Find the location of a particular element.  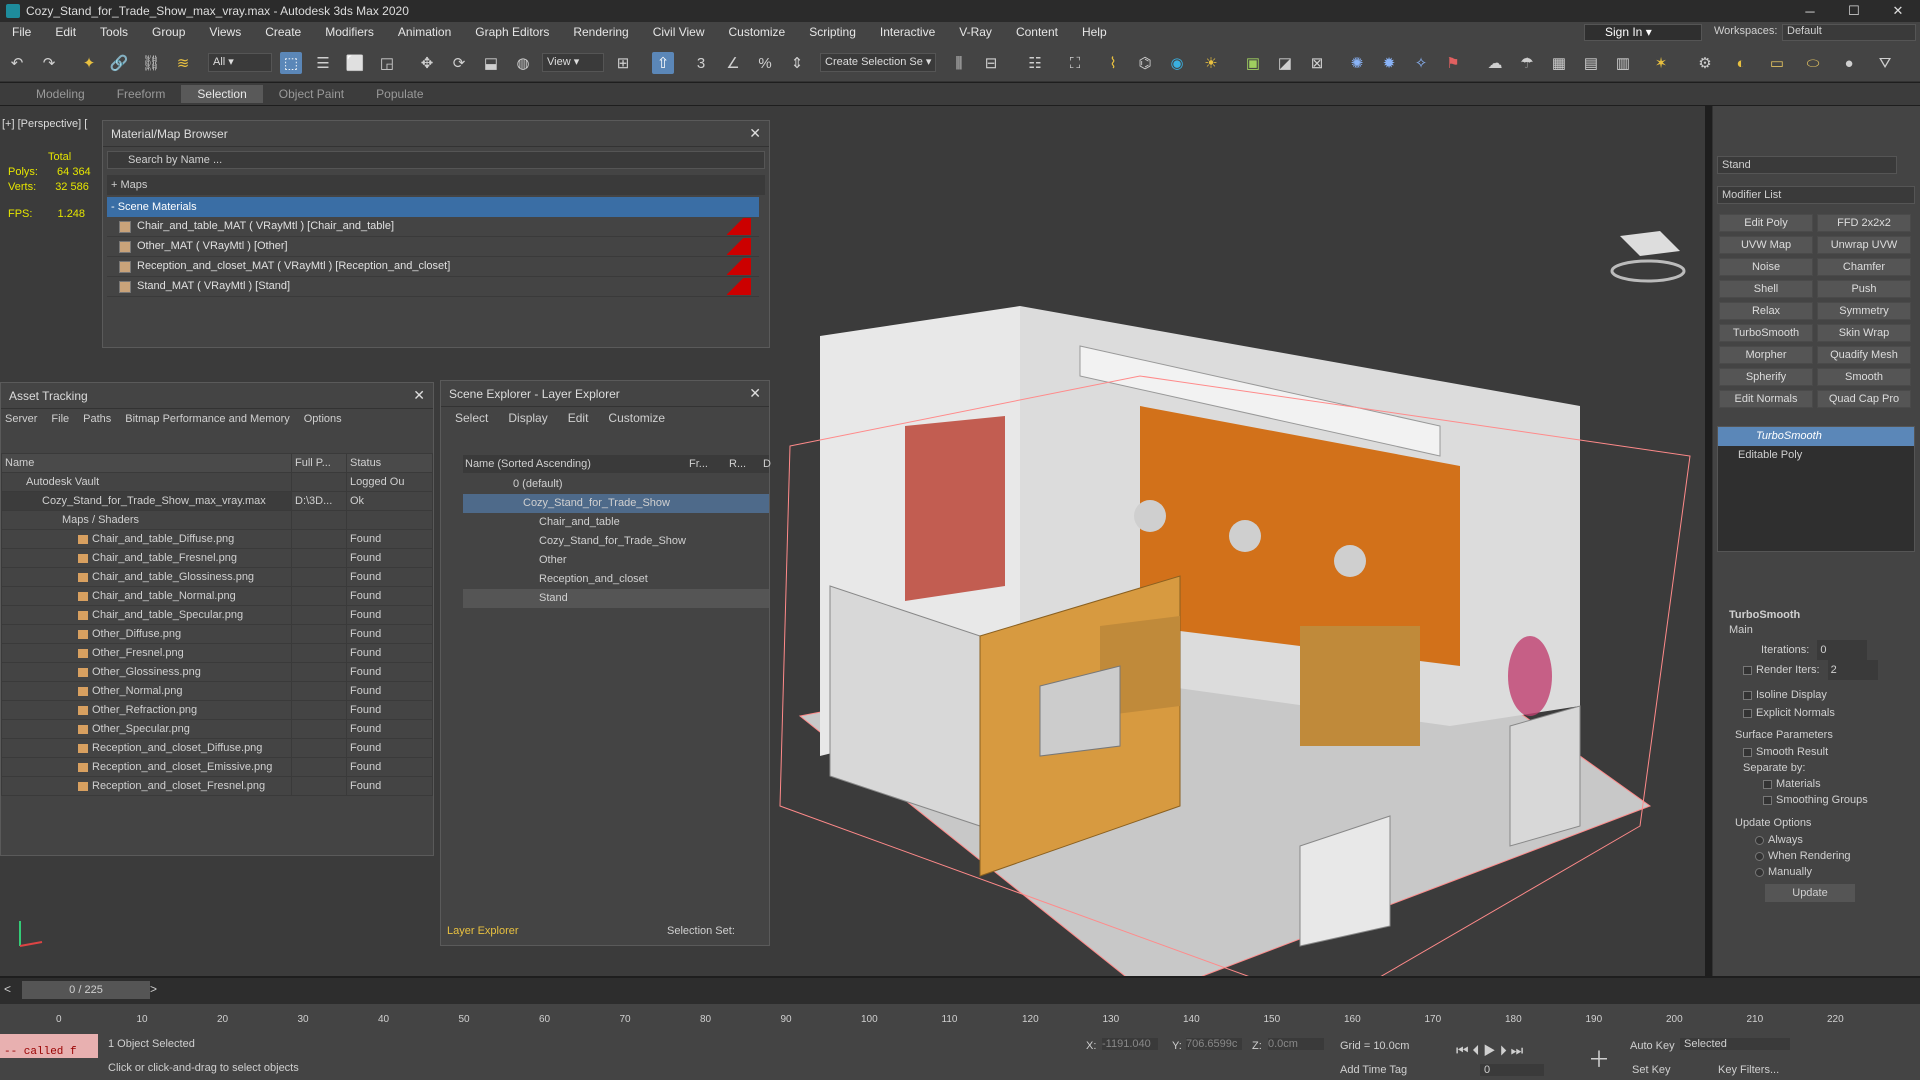

rendered-frame-icon: ▣ is located at coordinates (1253, 63).